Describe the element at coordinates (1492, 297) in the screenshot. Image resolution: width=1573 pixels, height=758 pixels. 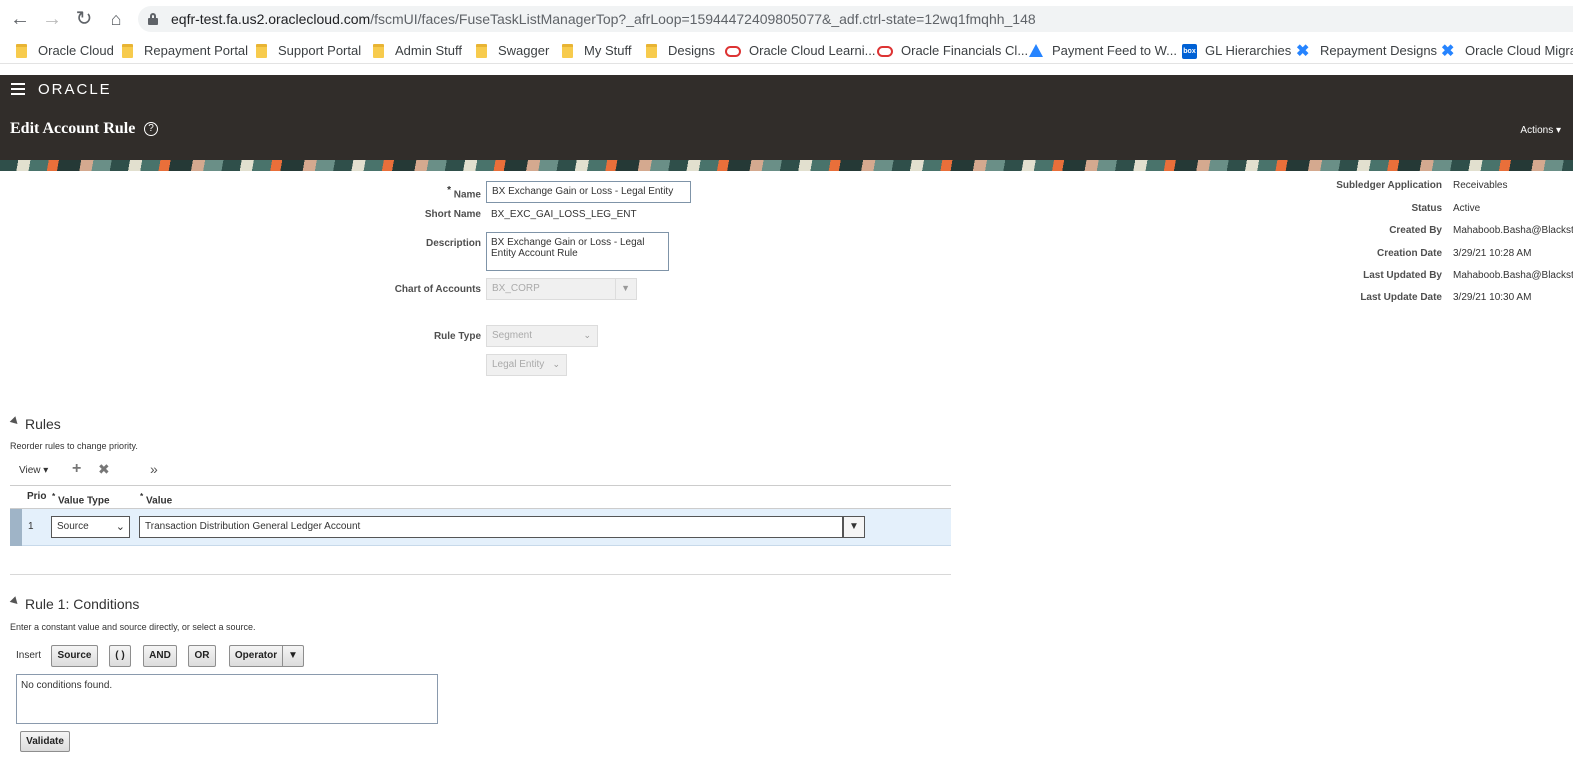
I see `last-update-date-value: 3/29/21 10:30 AM` at that location.